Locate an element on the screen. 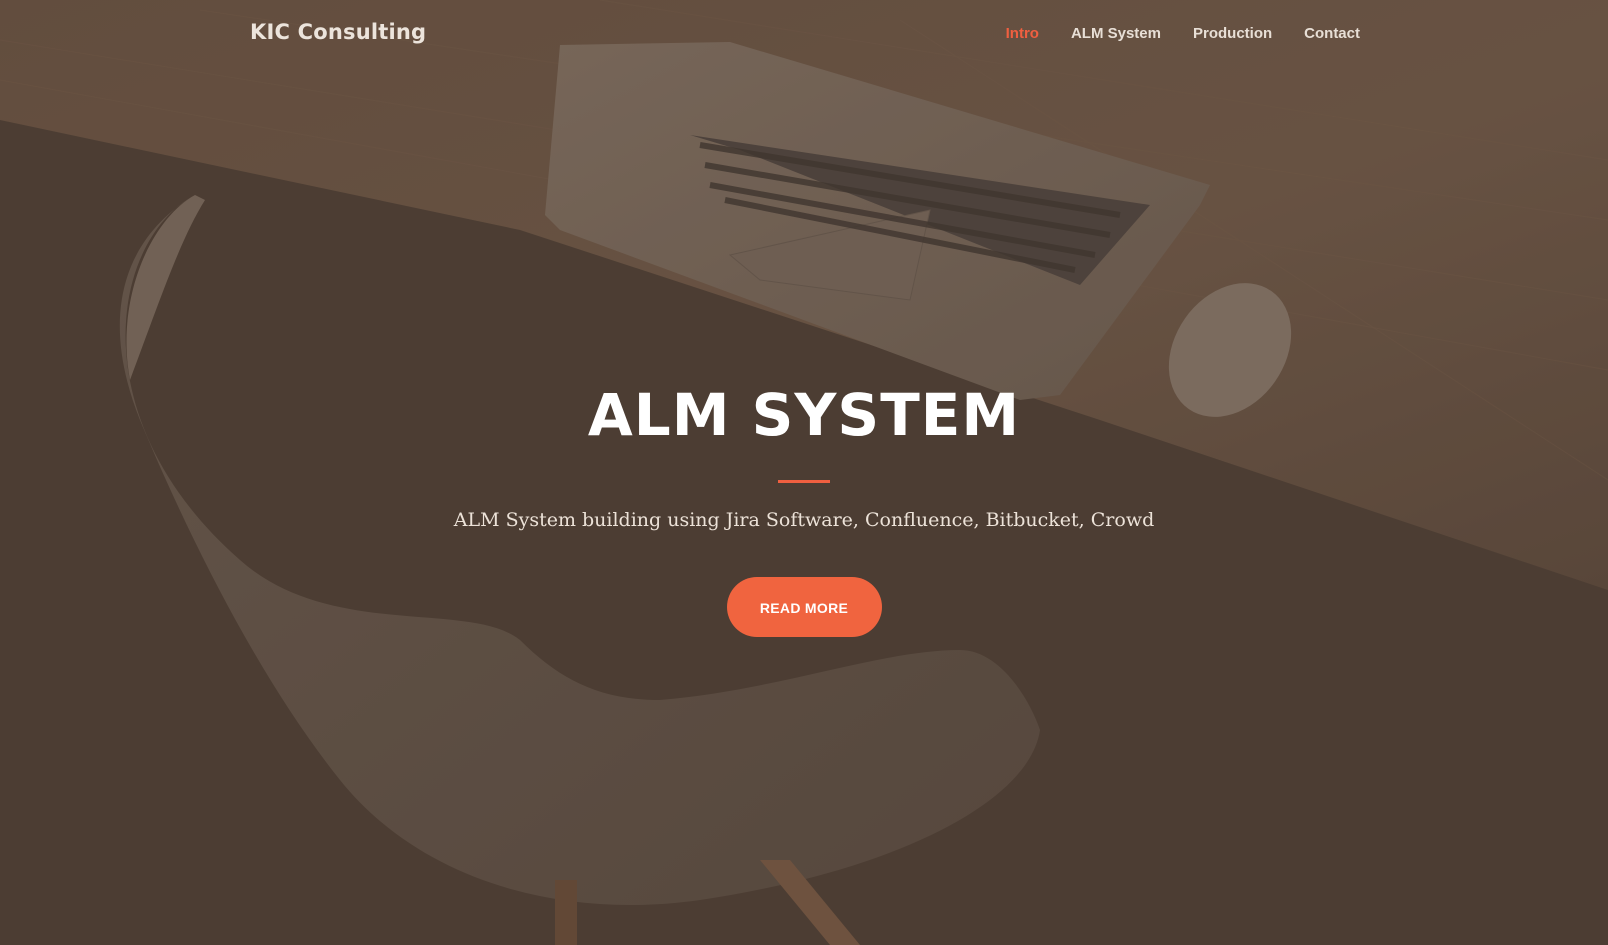 The width and height of the screenshot is (1608, 945). nav-item-intro: Intro is located at coordinates (1022, 33).